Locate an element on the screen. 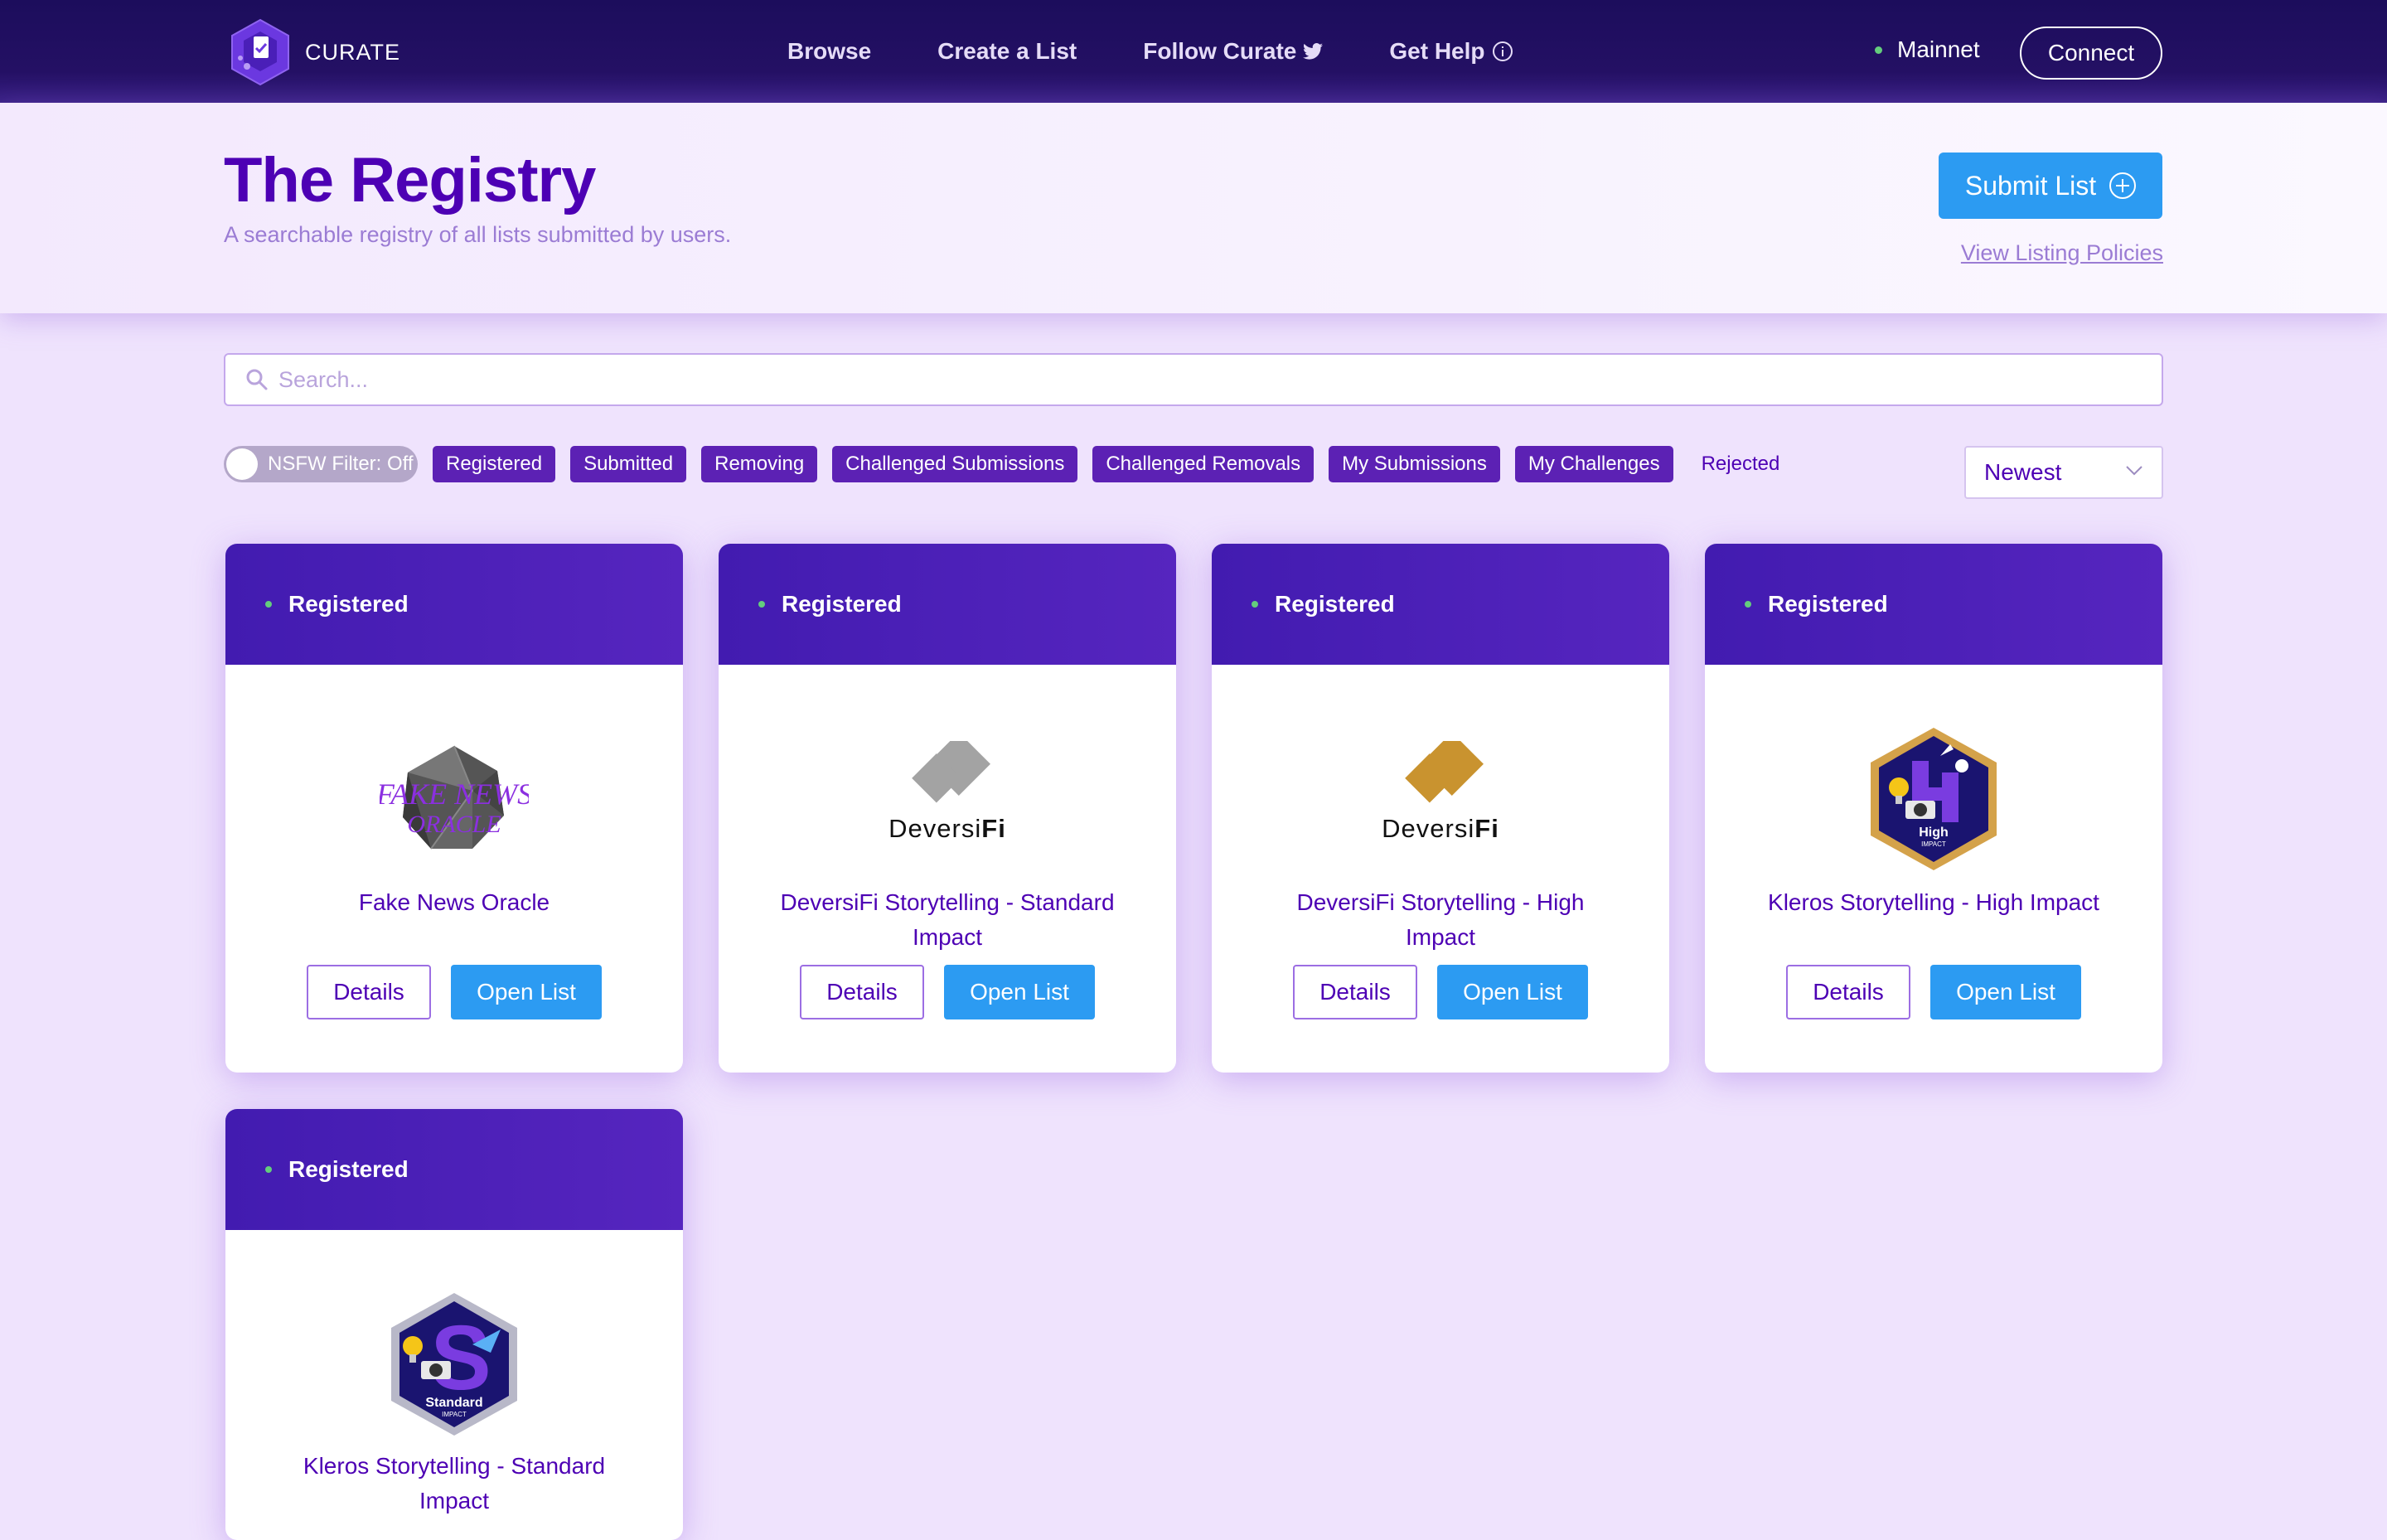  fake-news-oracle-logo-icon: FAKE NEWS ORACLE is located at coordinates (454, 799).